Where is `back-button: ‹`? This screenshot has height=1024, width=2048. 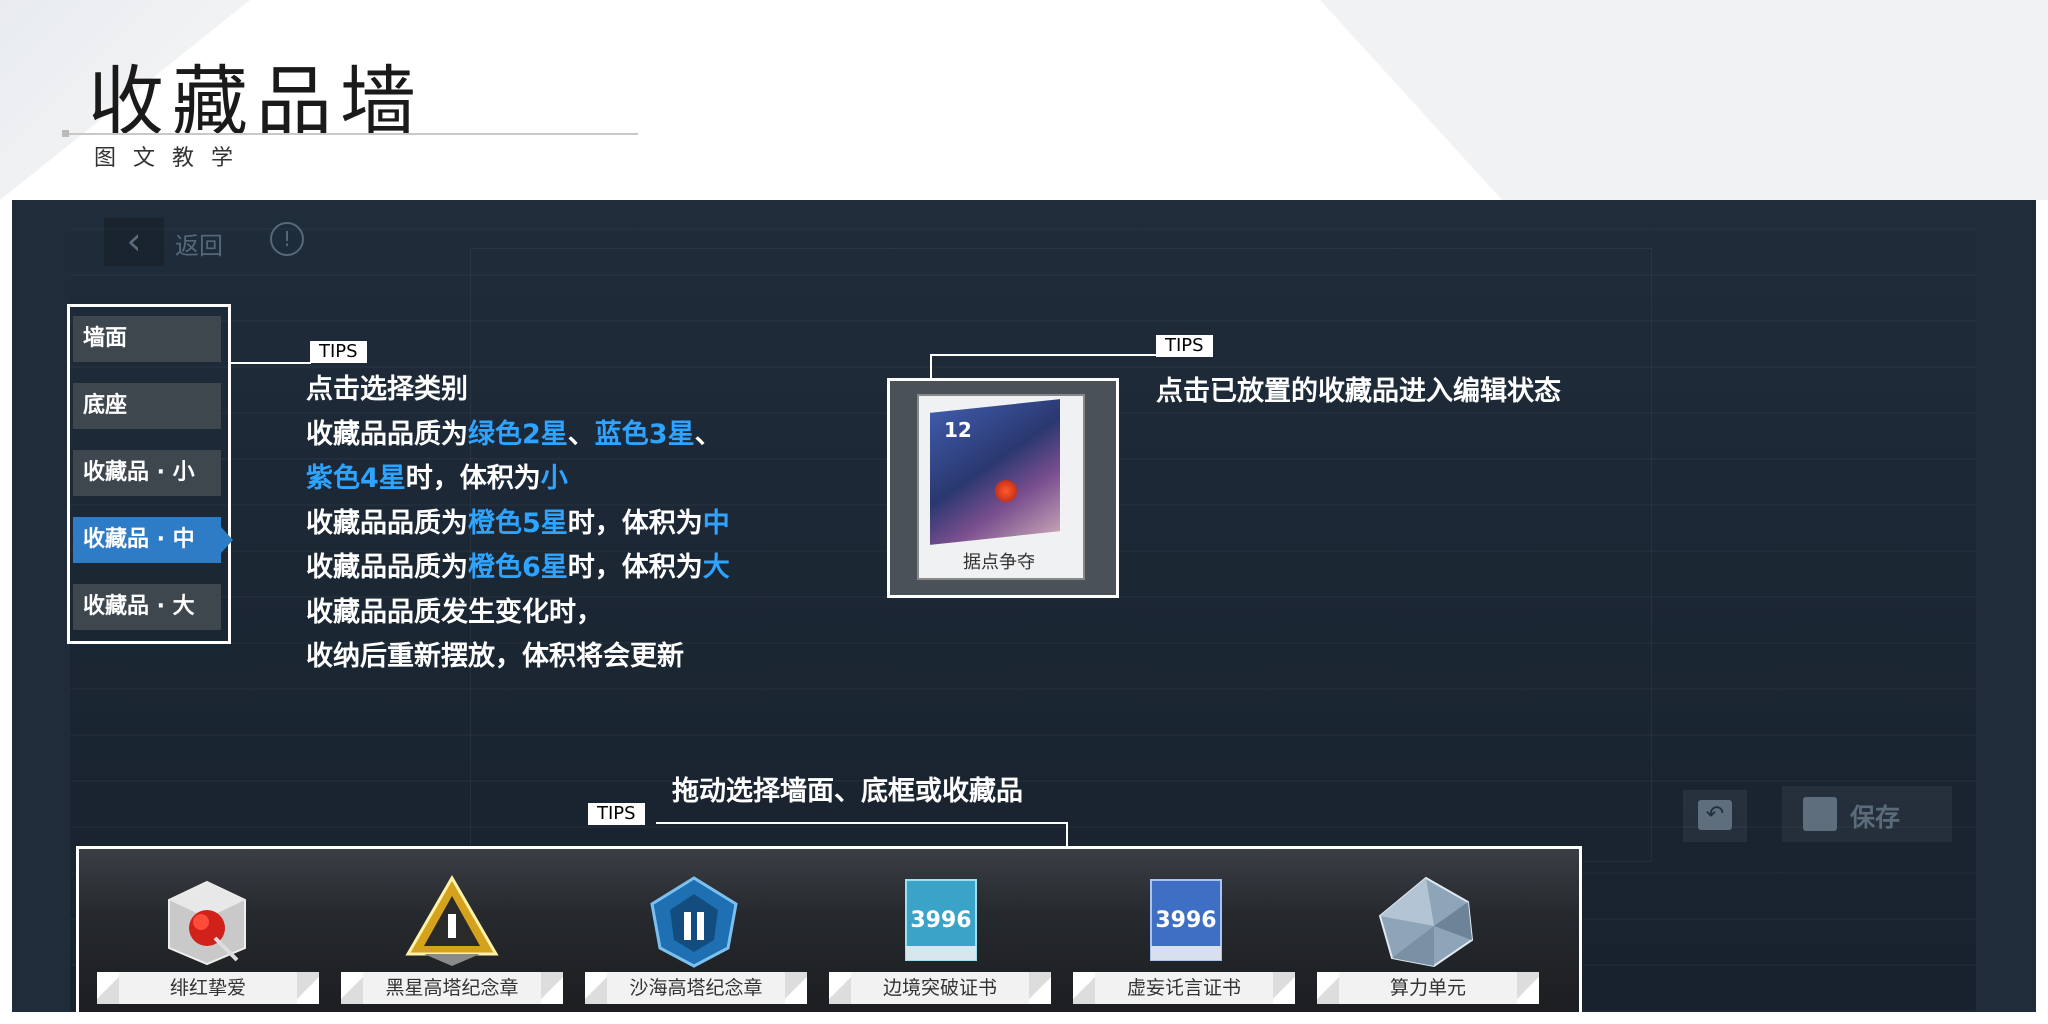 back-button: ‹ is located at coordinates (134, 242).